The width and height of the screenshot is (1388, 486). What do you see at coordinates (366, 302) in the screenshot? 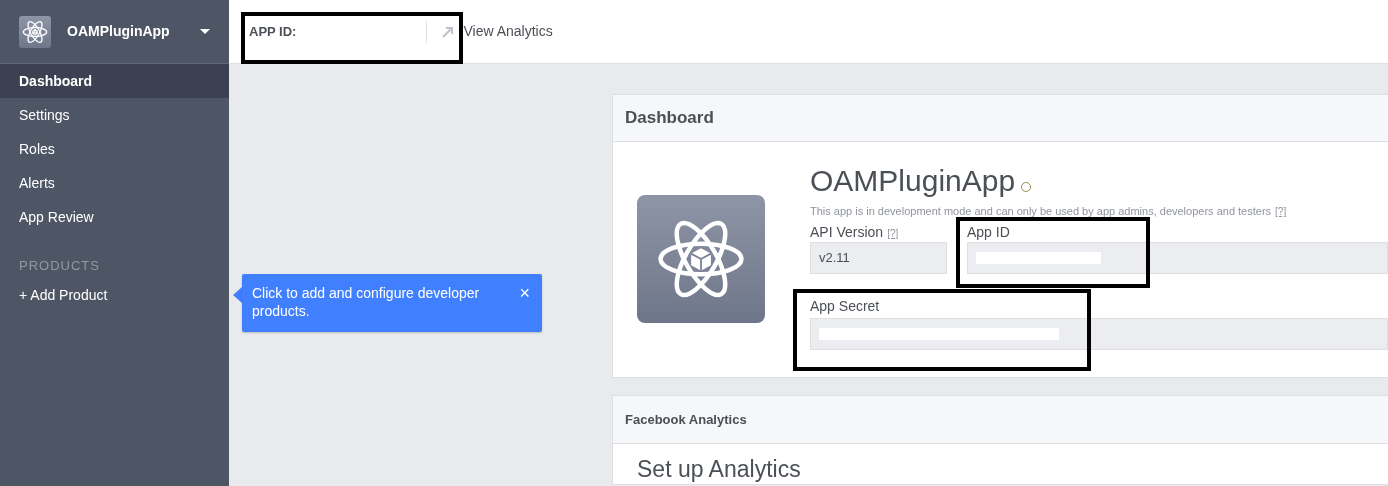
I see `tooltip-text: Click to add and configure developer products.` at bounding box center [366, 302].